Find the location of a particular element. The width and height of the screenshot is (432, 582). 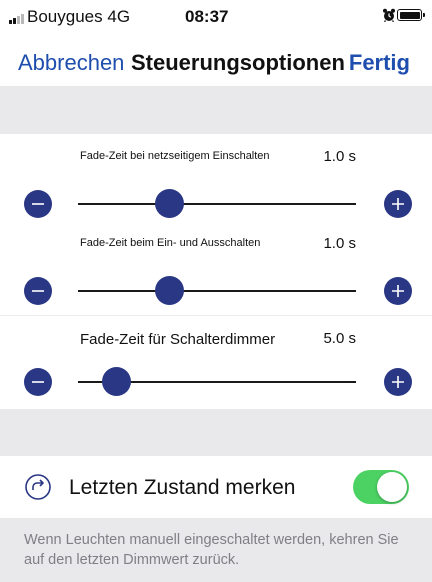

toggle-knob is located at coordinates (392, 487).